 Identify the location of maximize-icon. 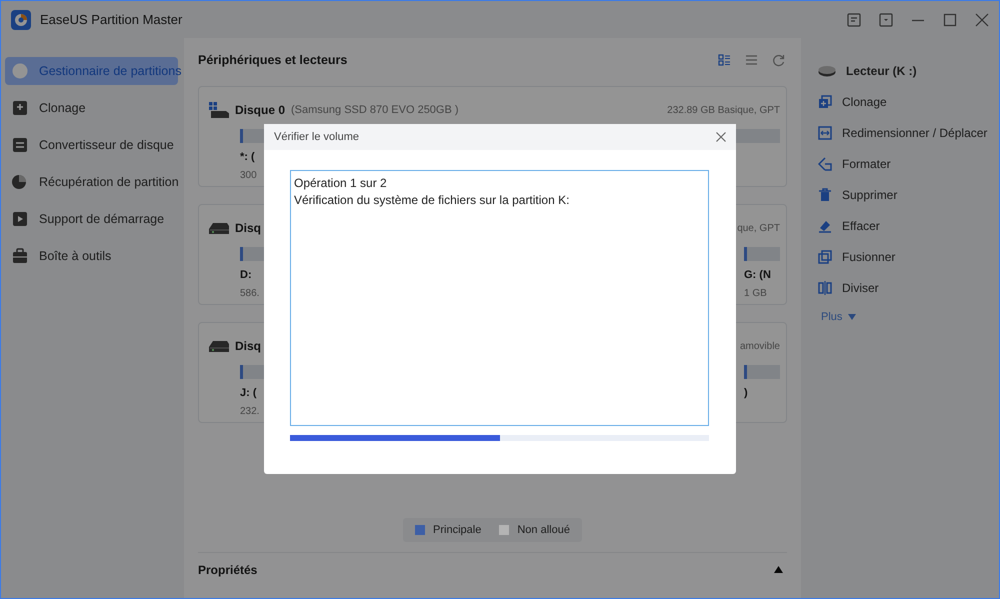
(950, 19).